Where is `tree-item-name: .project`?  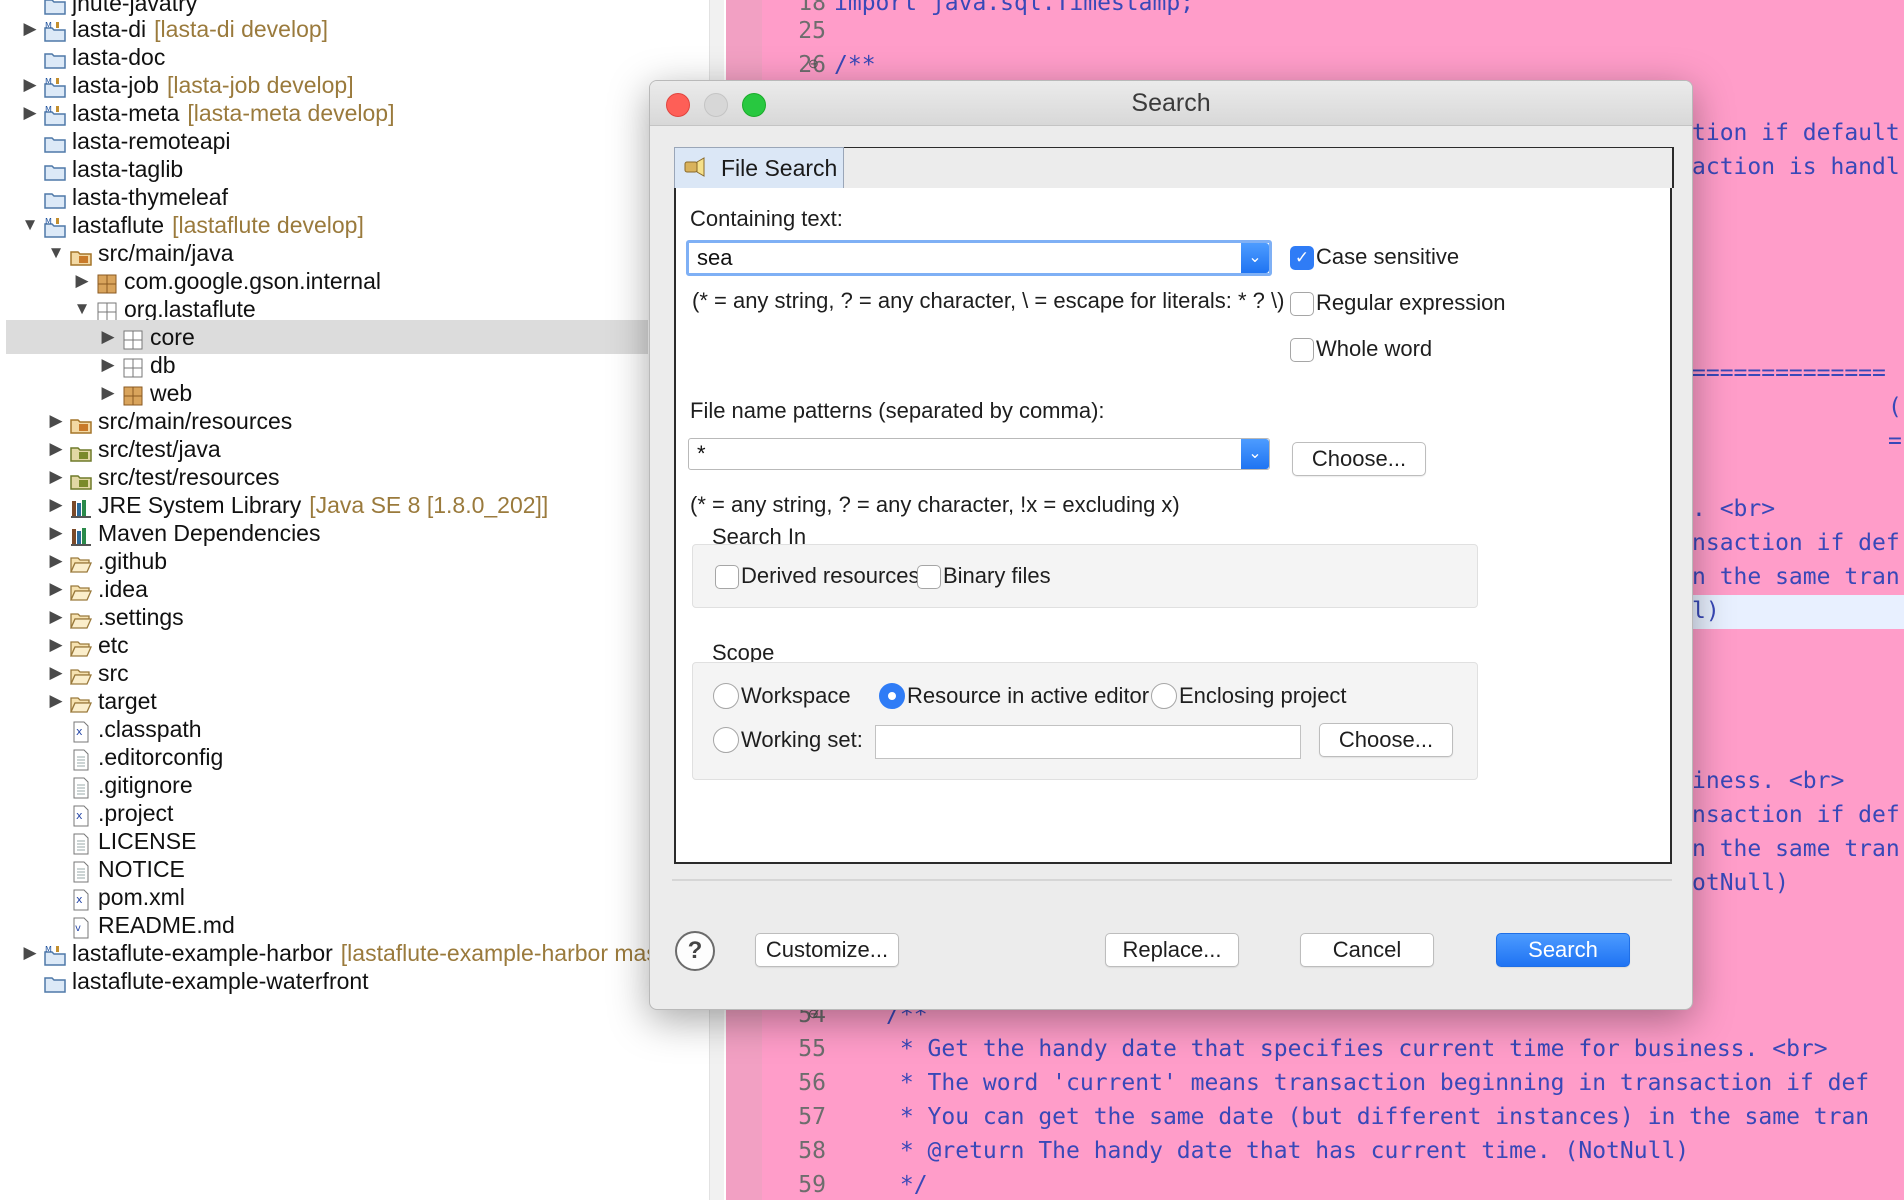
tree-item-name: .project is located at coordinates (136, 813).